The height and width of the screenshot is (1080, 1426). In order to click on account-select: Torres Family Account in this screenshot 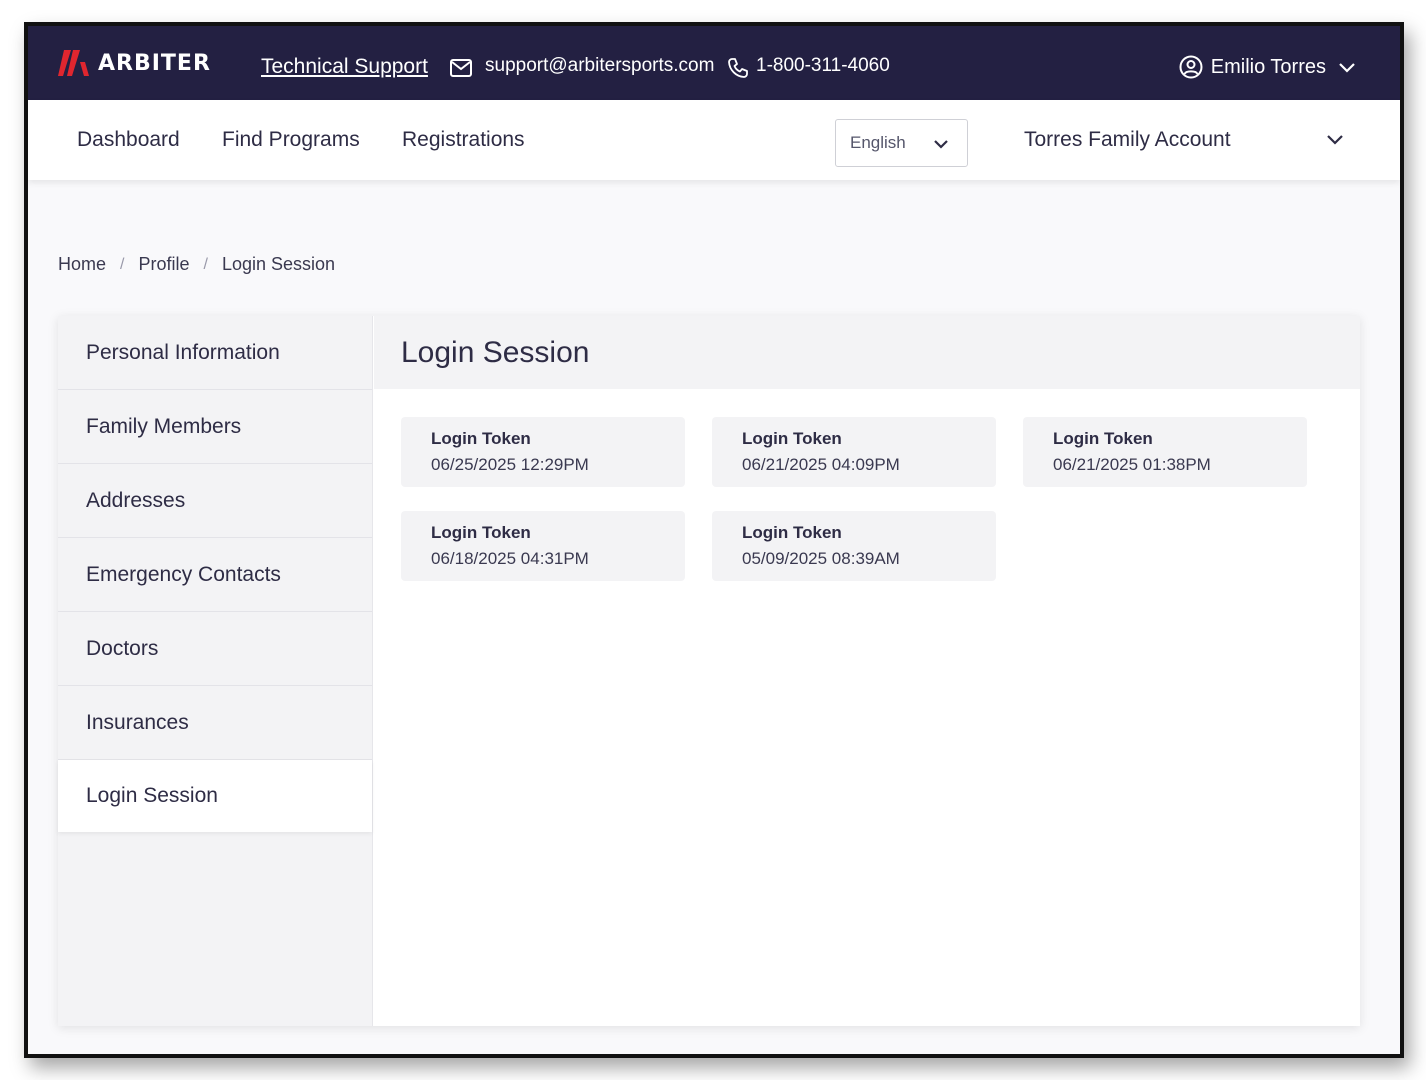, I will do `click(1184, 142)`.